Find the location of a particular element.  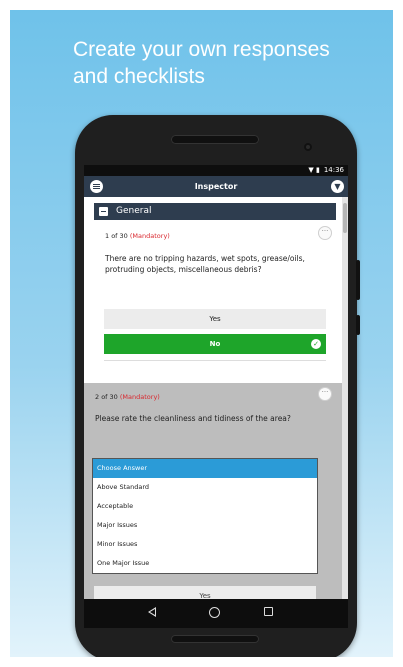

section-title: General is located at coordinates (134, 211).